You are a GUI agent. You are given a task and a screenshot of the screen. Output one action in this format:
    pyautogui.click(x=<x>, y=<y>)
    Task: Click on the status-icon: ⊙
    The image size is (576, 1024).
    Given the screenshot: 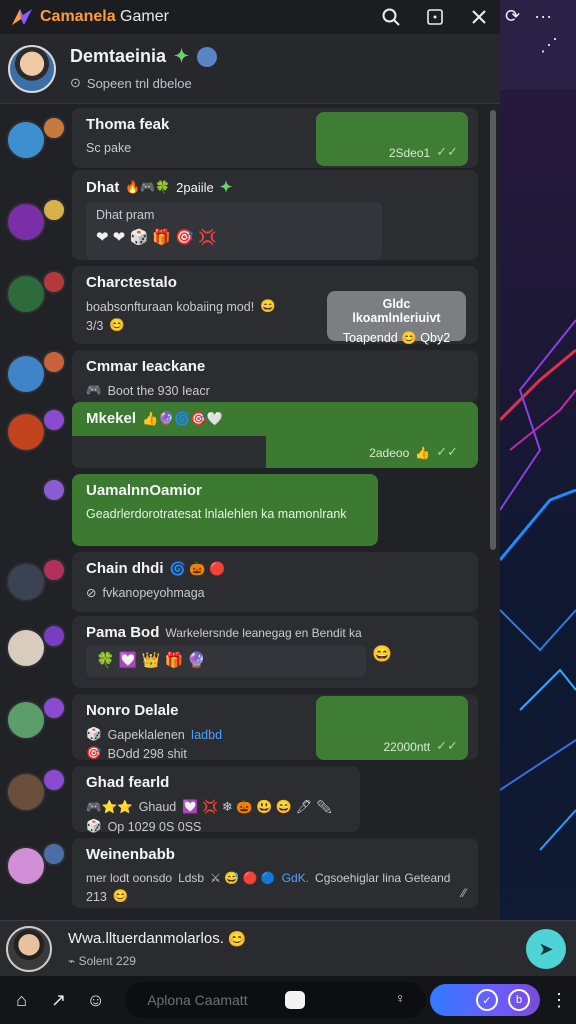 What is the action you would take?
    pyautogui.click(x=75, y=82)
    